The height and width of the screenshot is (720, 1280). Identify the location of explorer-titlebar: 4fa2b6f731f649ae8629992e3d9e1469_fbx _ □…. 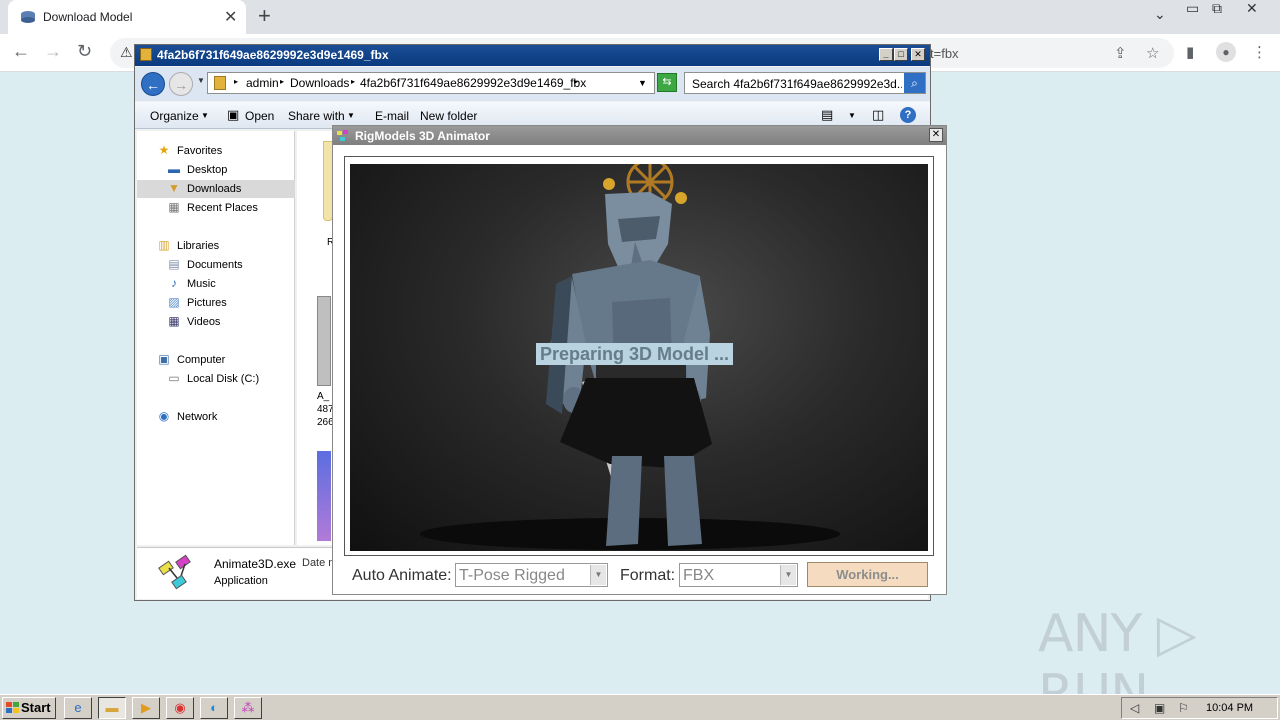
(532, 55).